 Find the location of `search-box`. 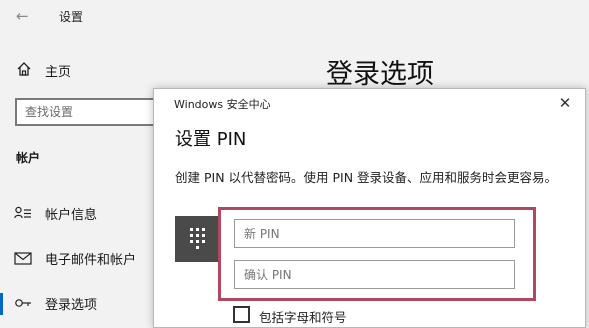

search-box is located at coordinates (90, 112).